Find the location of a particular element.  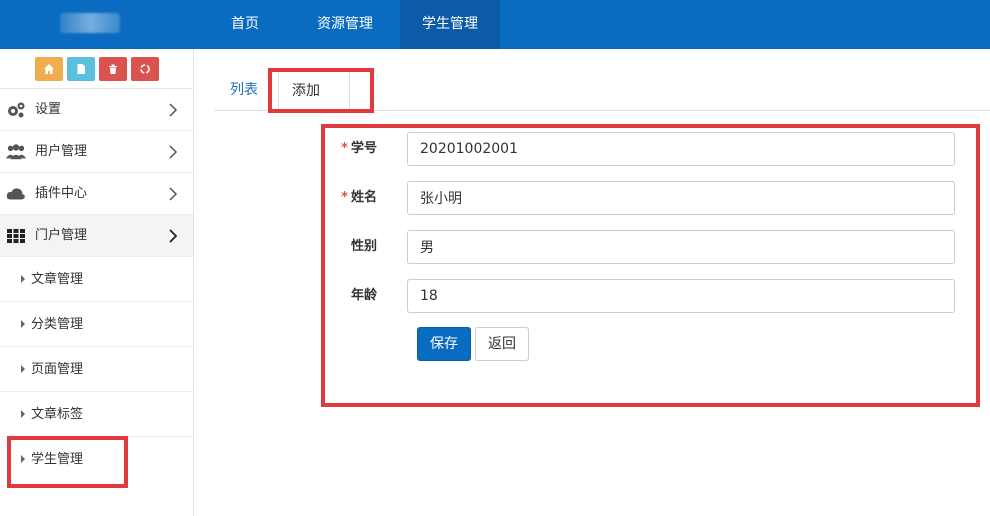

cloud-icon is located at coordinates (15, 194).